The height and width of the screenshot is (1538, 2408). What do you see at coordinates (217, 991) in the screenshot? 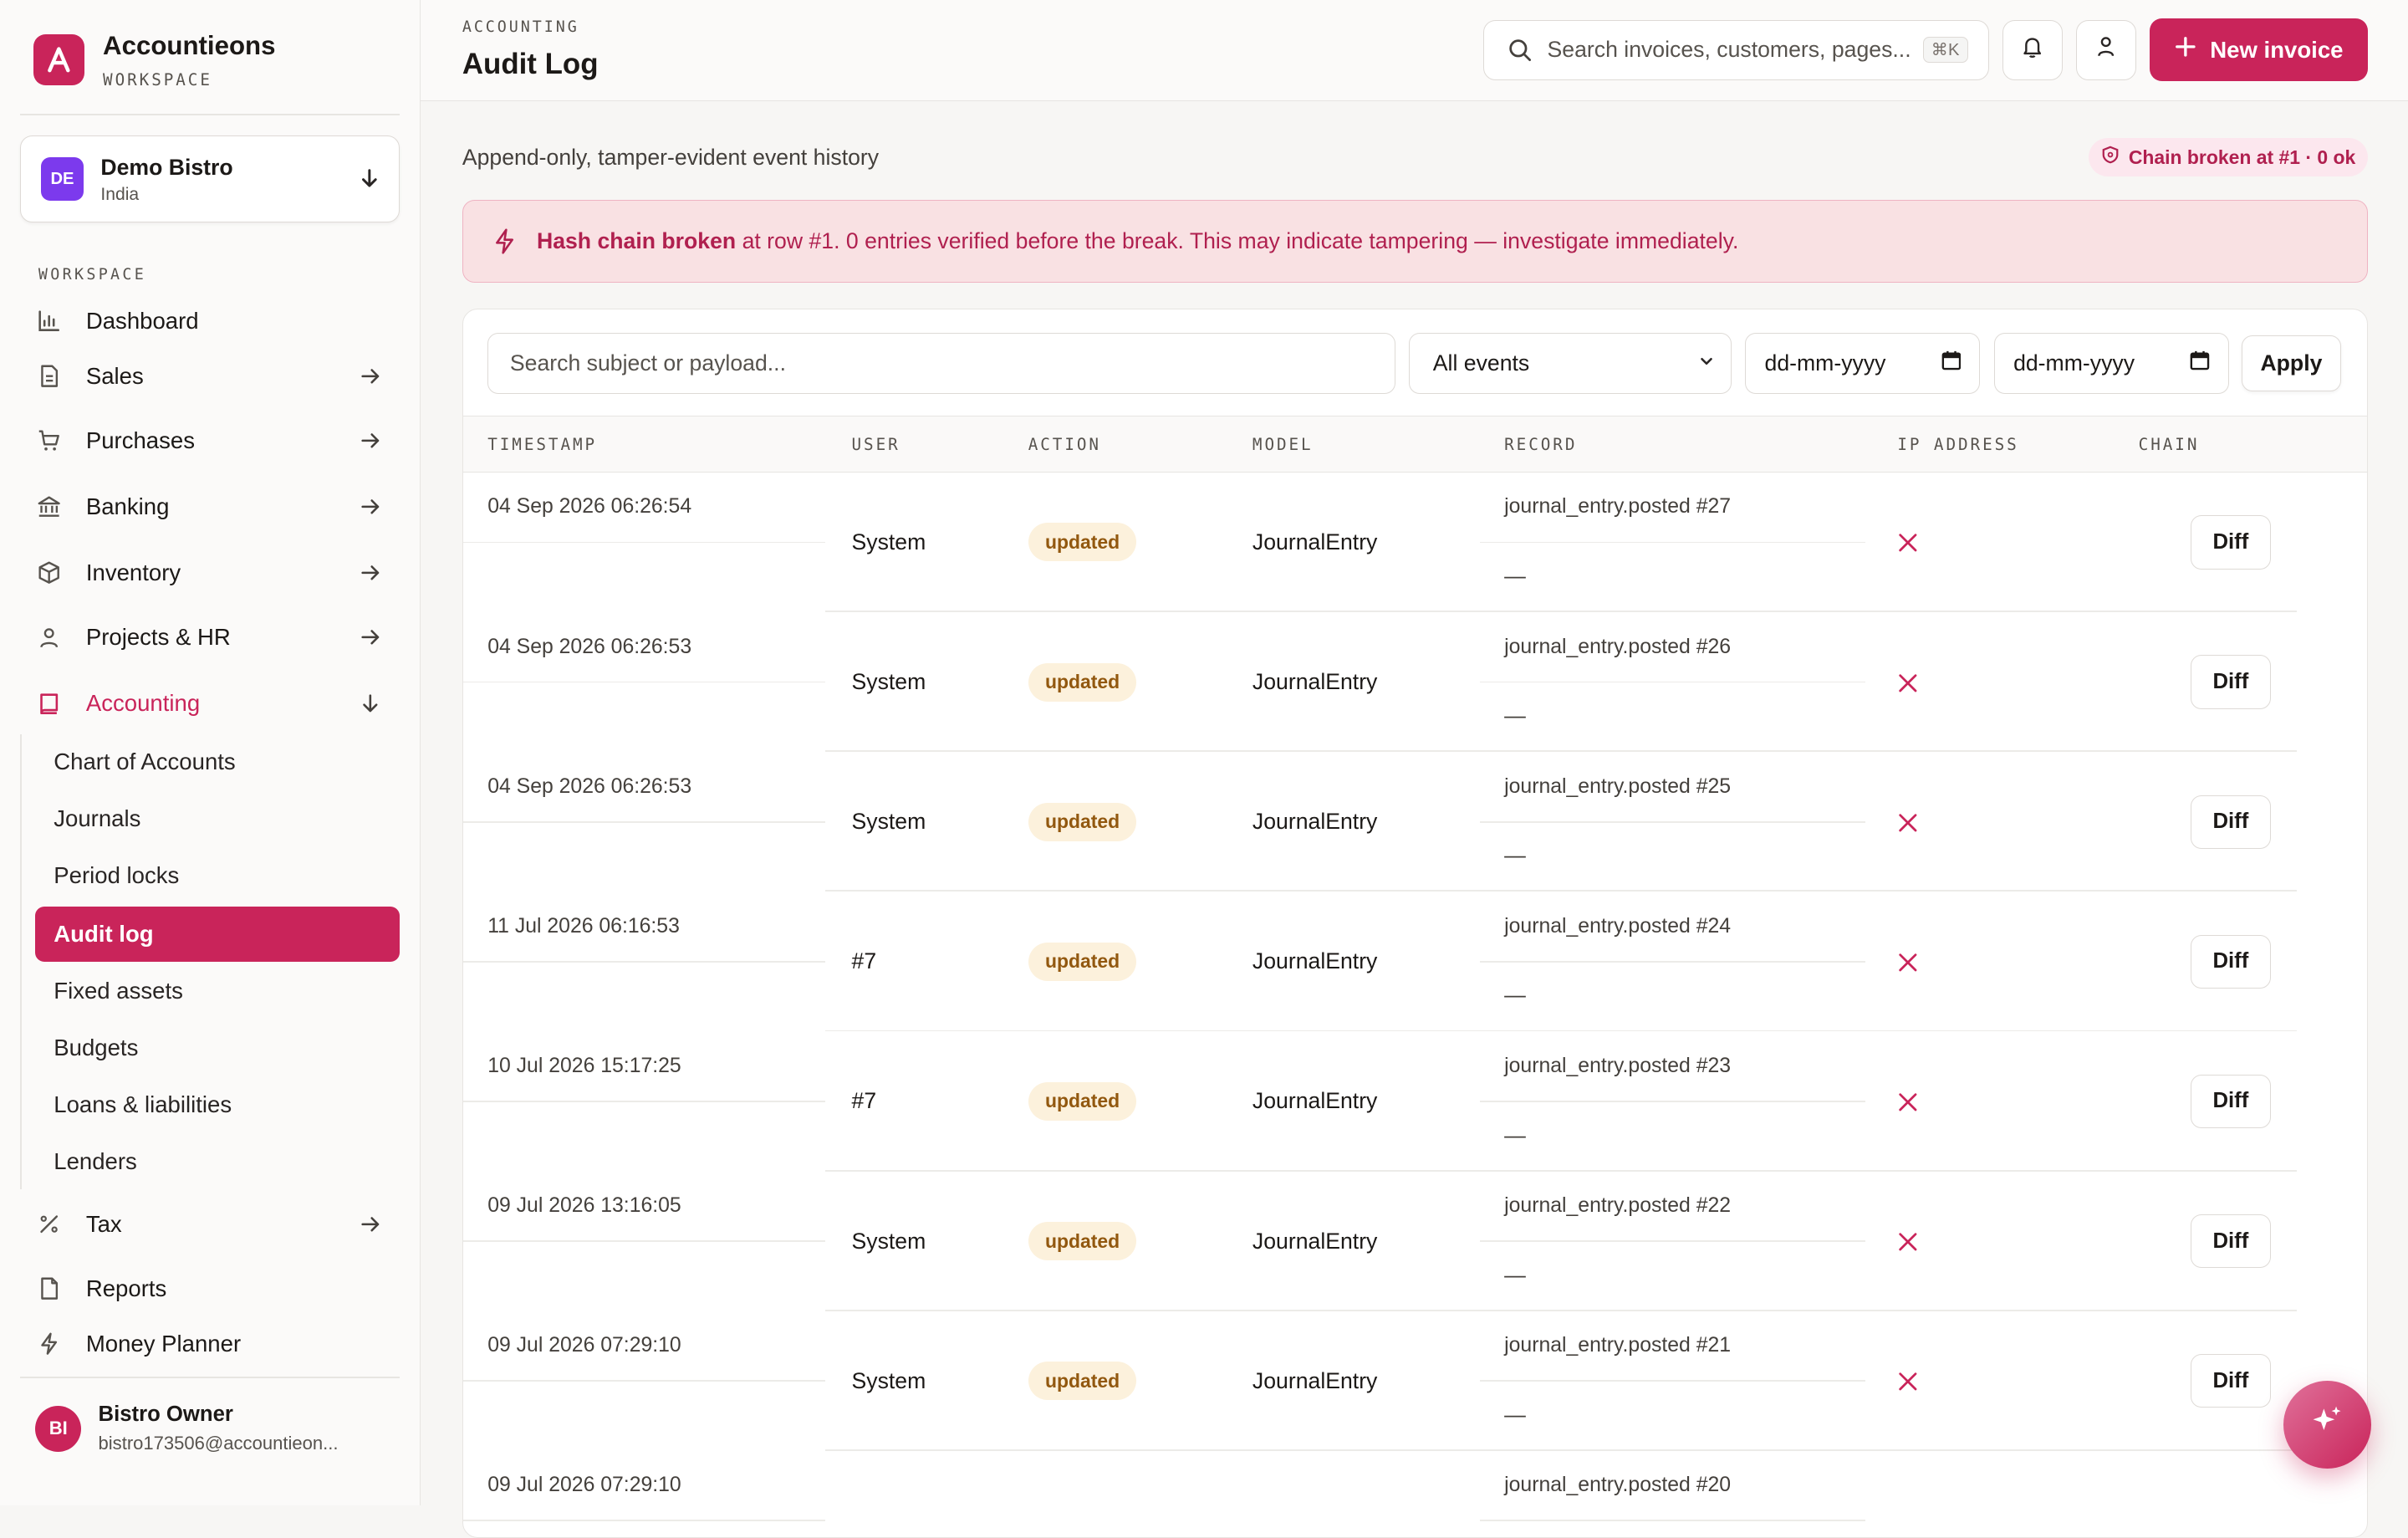
I see `sidebar-subitem-fixed-assets: Fixed assets` at bounding box center [217, 991].